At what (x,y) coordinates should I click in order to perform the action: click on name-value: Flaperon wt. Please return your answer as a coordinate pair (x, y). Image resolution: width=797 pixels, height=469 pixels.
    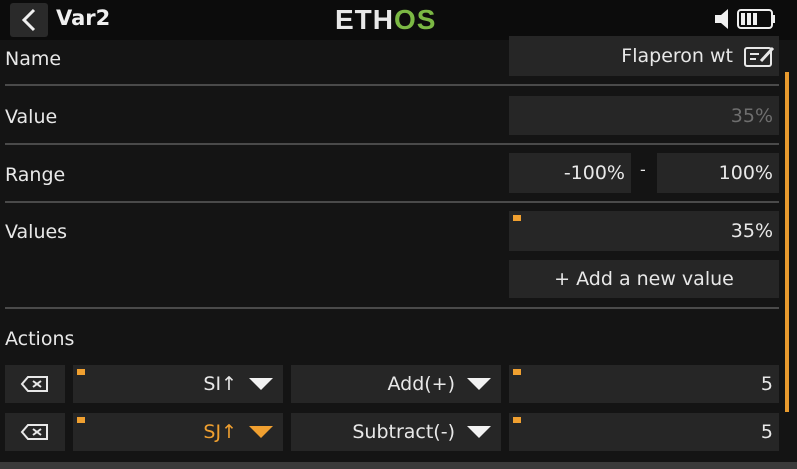
    Looking at the image, I should click on (677, 56).